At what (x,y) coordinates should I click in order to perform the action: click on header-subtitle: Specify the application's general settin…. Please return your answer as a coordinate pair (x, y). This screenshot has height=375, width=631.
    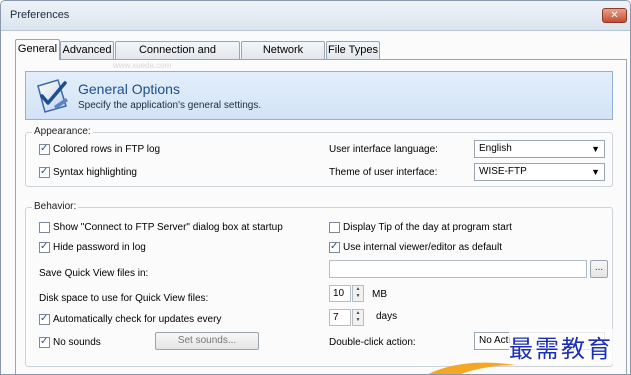
    Looking at the image, I should click on (170, 105).